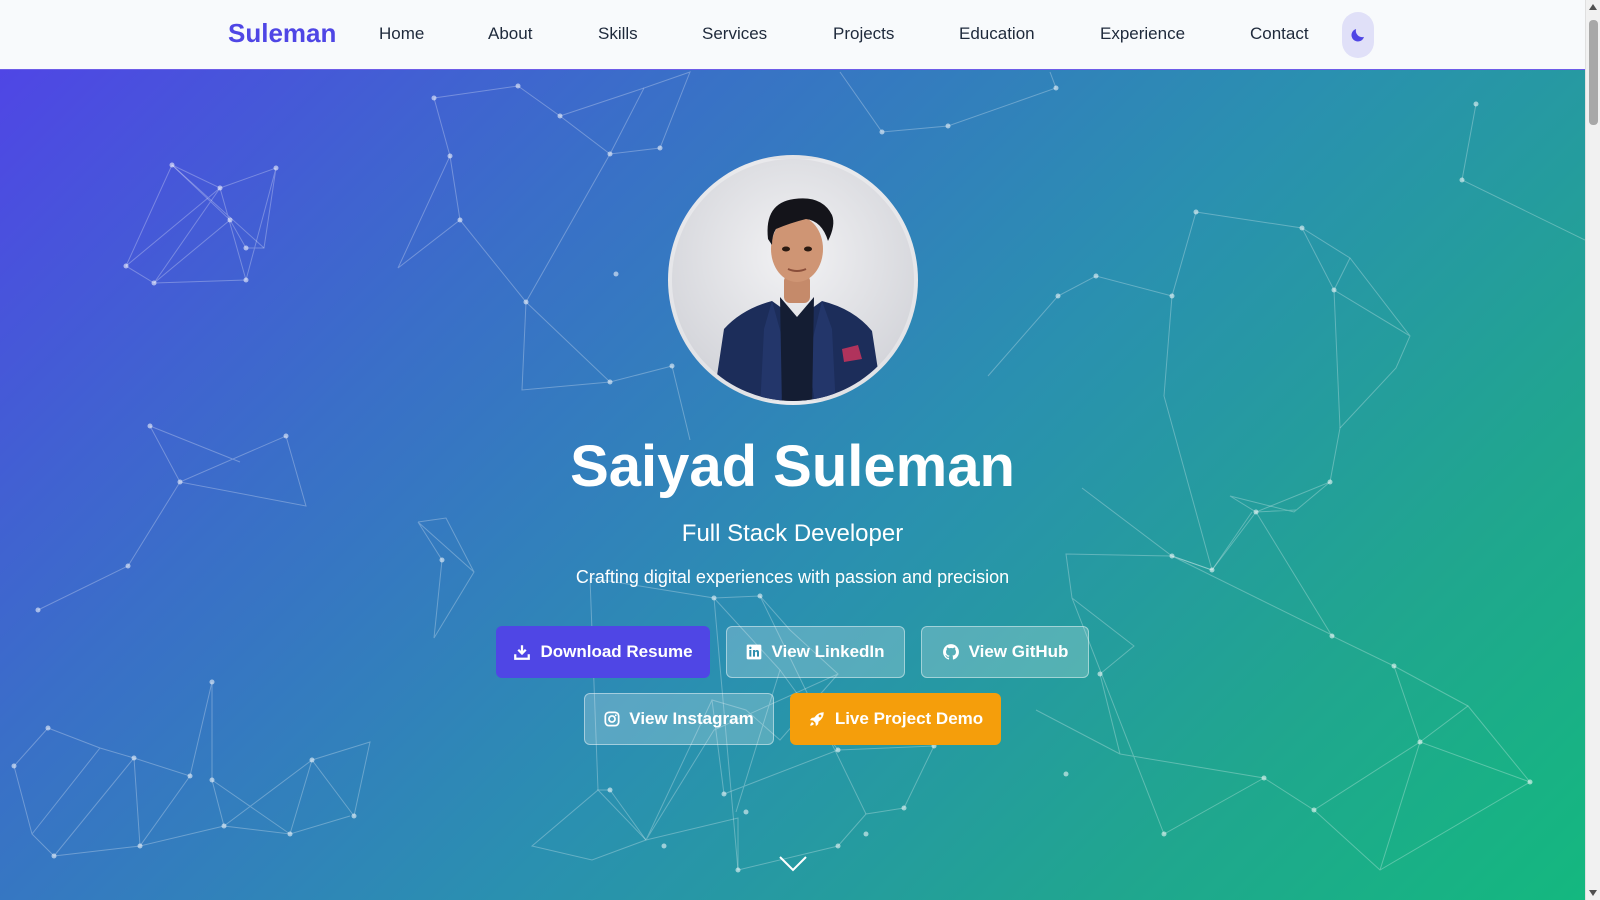 This screenshot has height=900, width=1600. I want to click on nav-link-skills: Skills, so click(618, 34).